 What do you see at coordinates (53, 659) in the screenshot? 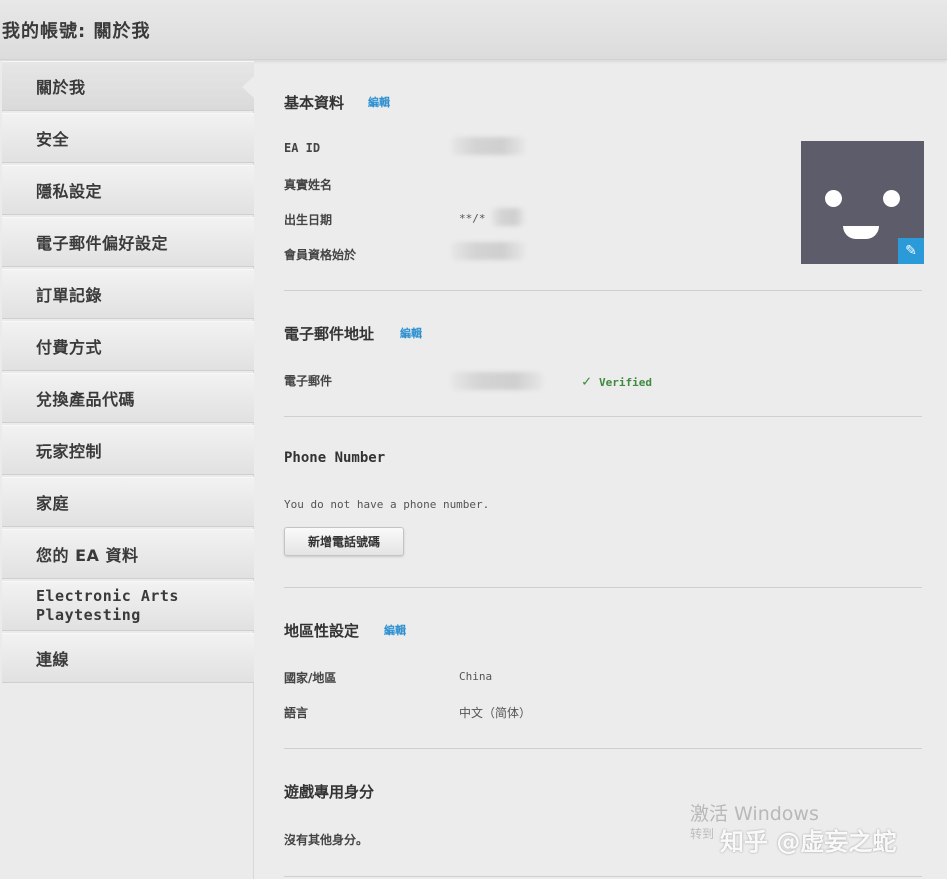
I see `sidebar-item-label: 連線` at bounding box center [53, 659].